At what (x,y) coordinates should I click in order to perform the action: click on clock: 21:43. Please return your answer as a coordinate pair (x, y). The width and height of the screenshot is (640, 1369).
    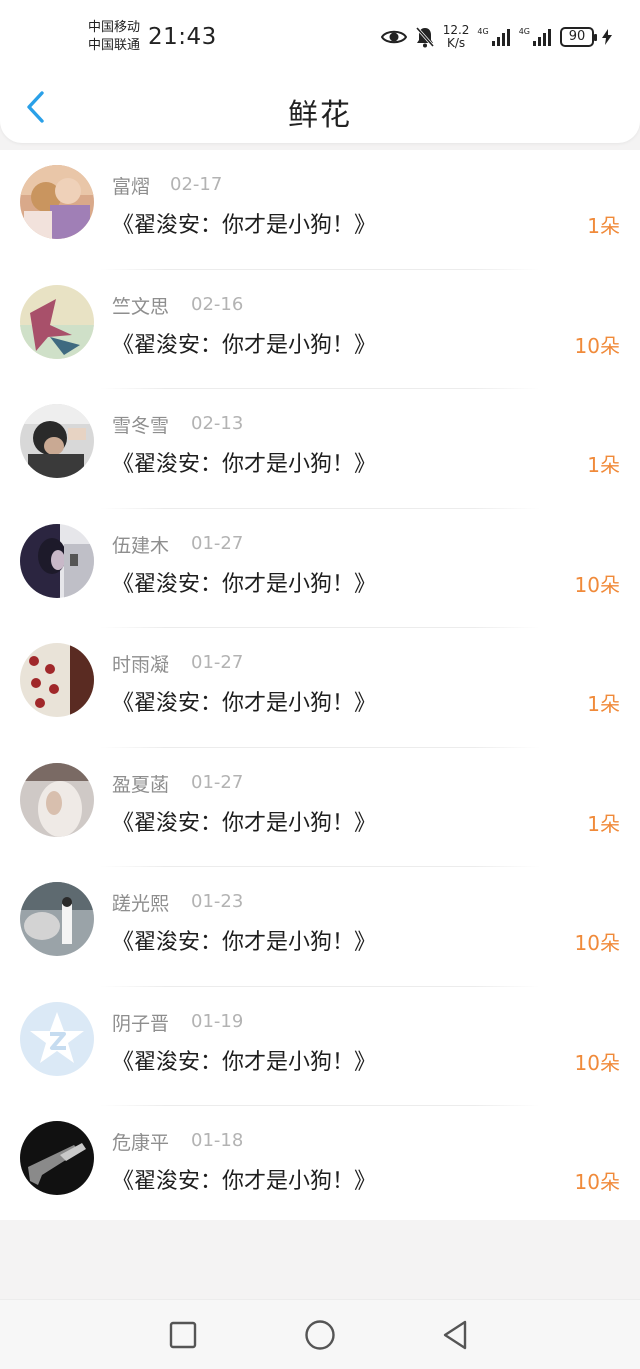
    Looking at the image, I should click on (182, 37).